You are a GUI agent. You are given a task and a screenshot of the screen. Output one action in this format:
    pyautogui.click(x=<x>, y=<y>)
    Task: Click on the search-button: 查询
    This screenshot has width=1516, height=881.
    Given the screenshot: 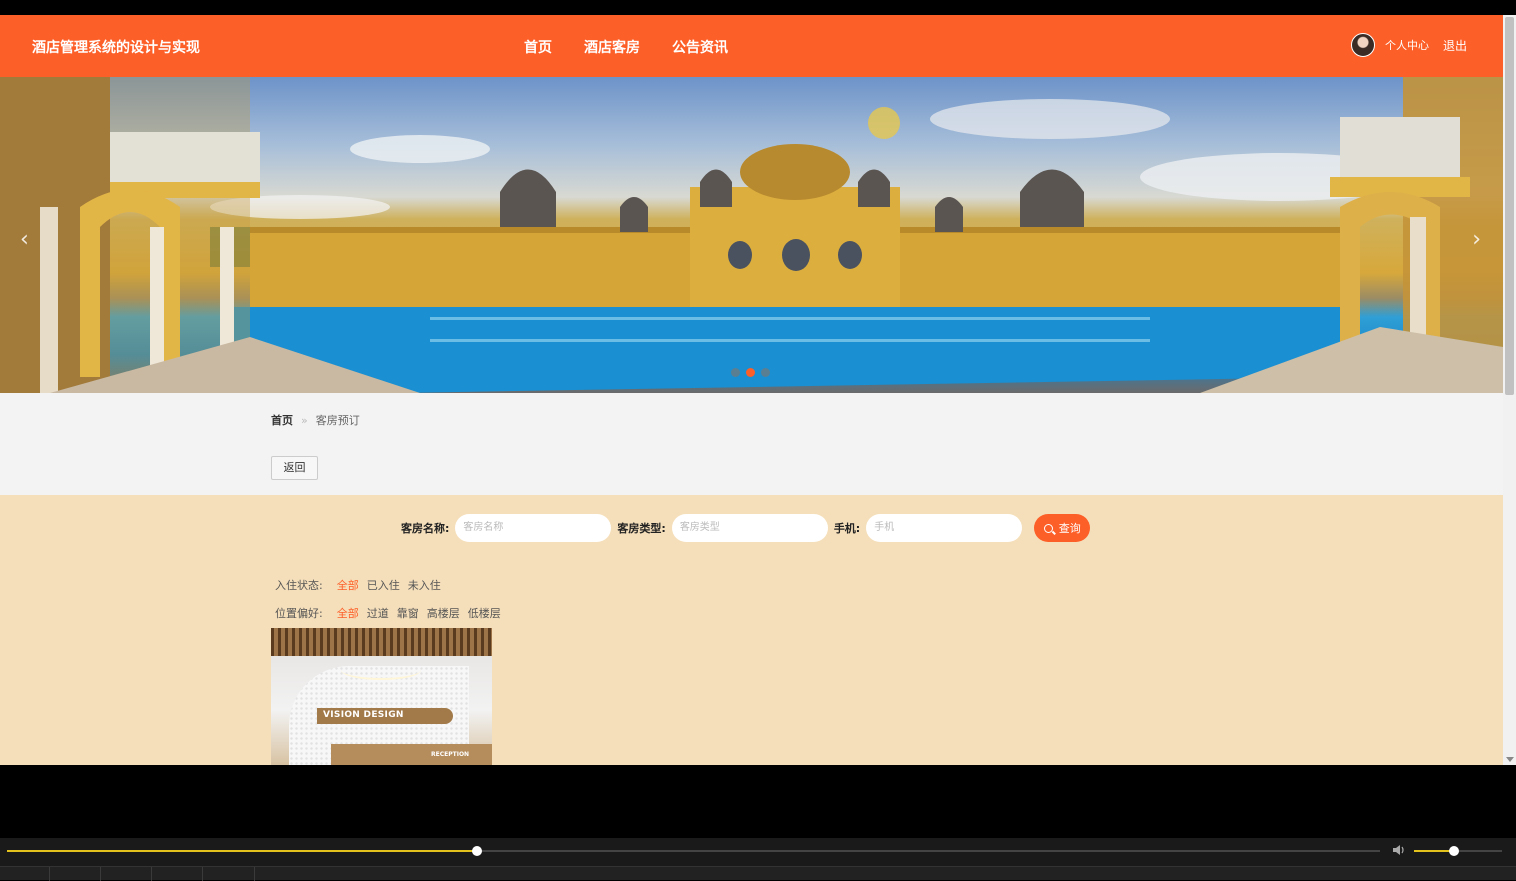 What is the action you would take?
    pyautogui.click(x=1062, y=528)
    